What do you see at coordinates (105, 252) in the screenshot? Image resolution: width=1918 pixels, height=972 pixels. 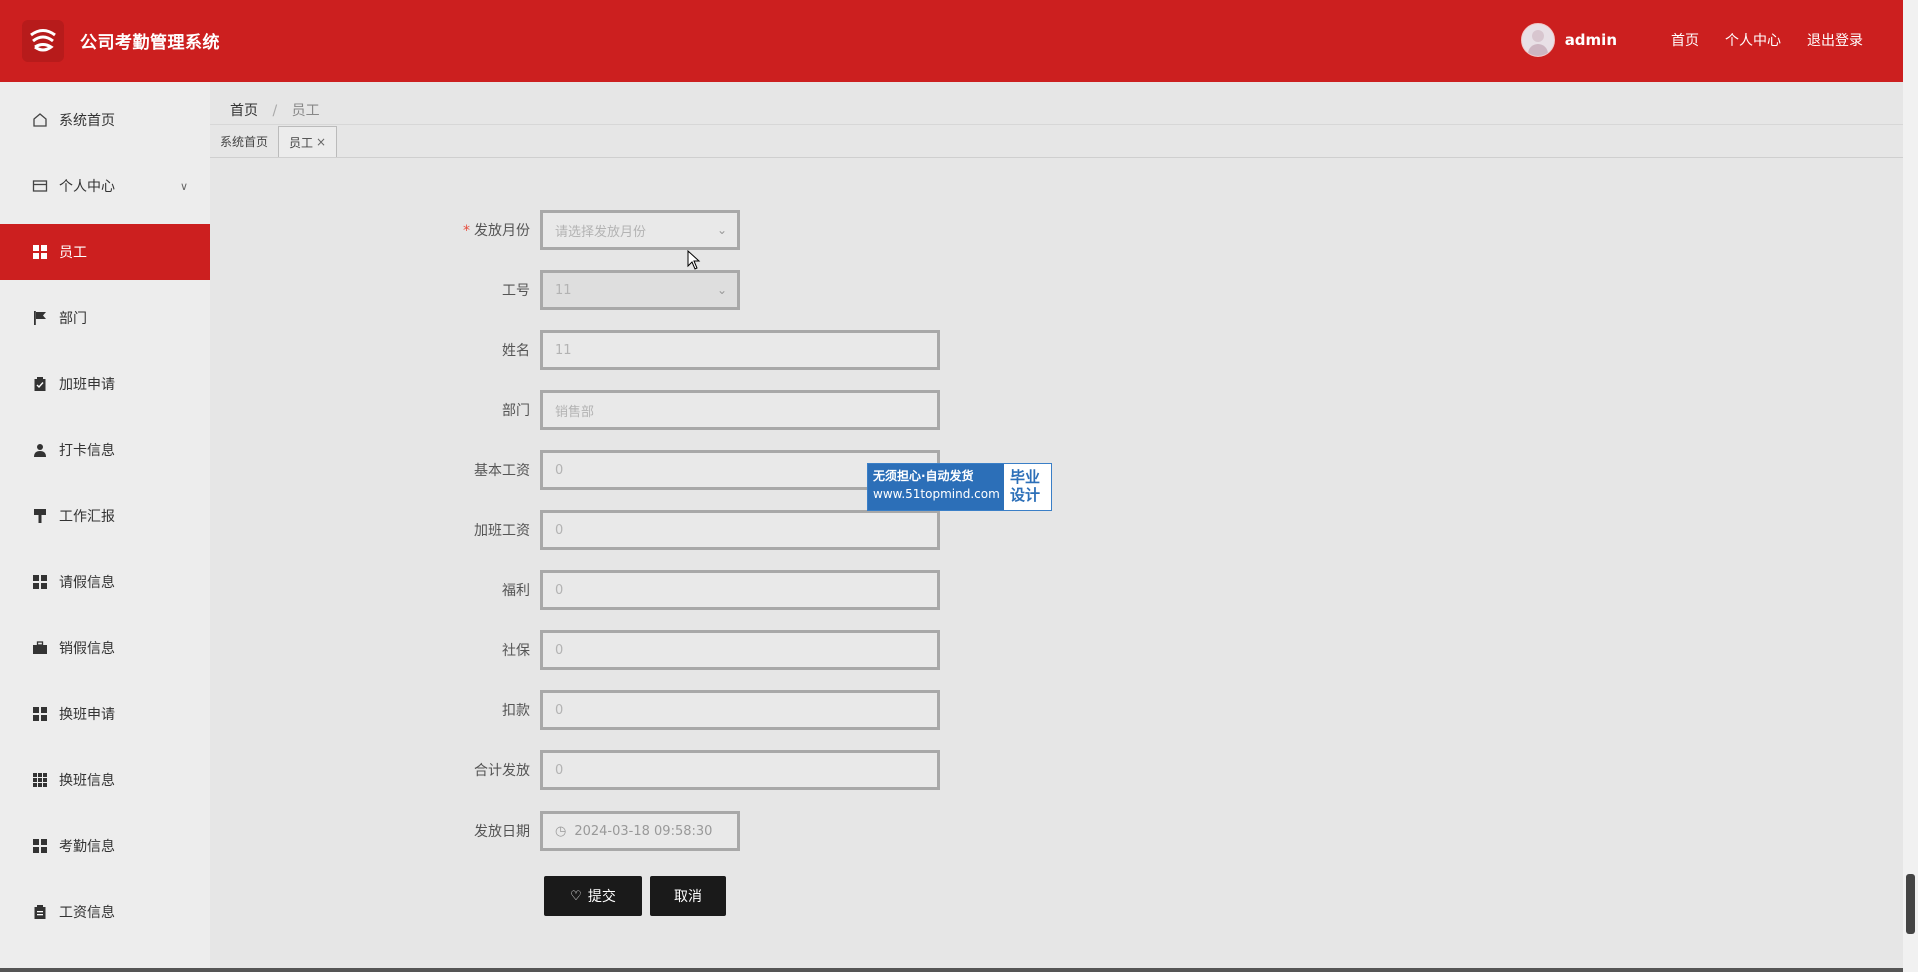 I see `sidebar-item-employee: 员工` at bounding box center [105, 252].